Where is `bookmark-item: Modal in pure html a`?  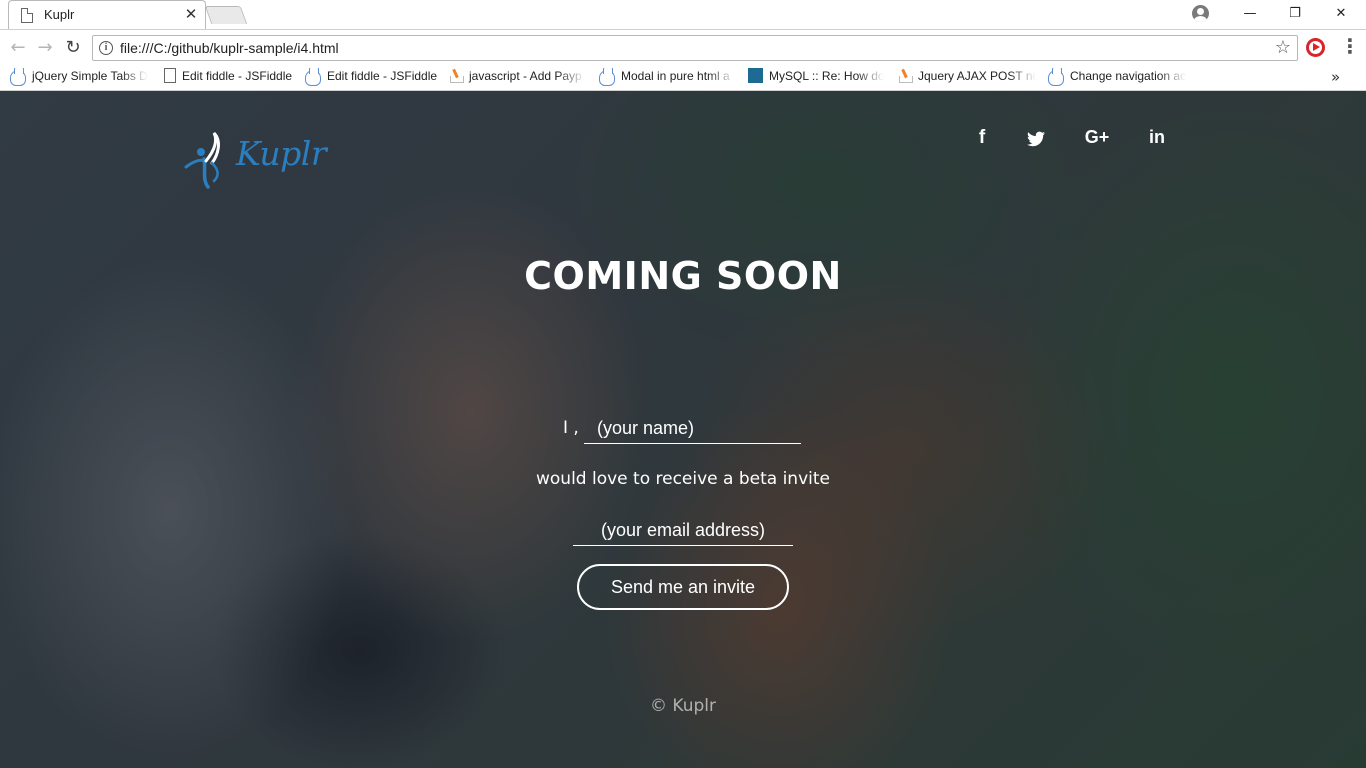 bookmark-item: Modal in pure html a is located at coordinates (667, 78).